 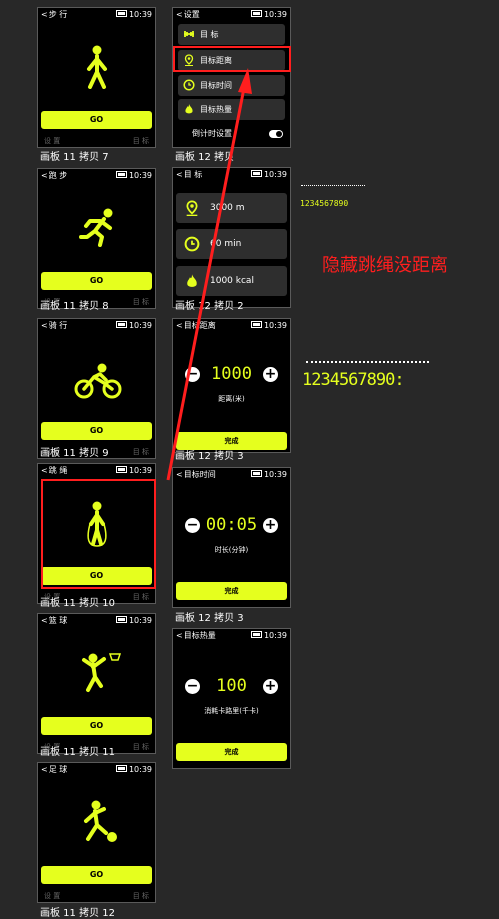 I want to click on annotation-note: 隐藏跳绳没距离, so click(x=385, y=265).